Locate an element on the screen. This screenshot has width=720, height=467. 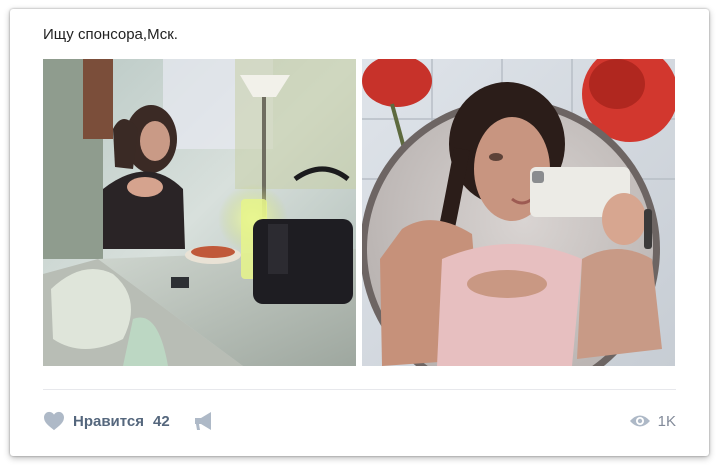
views-count: 1K is located at coordinates (666, 421).